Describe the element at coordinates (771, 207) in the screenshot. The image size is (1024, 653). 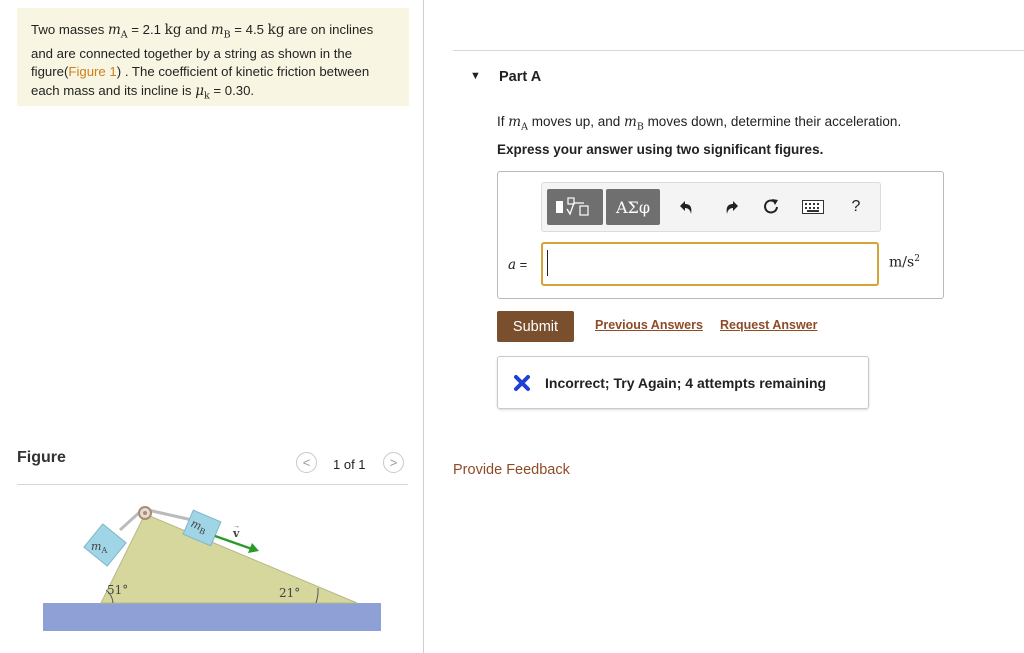
I see `reset-icon` at that location.